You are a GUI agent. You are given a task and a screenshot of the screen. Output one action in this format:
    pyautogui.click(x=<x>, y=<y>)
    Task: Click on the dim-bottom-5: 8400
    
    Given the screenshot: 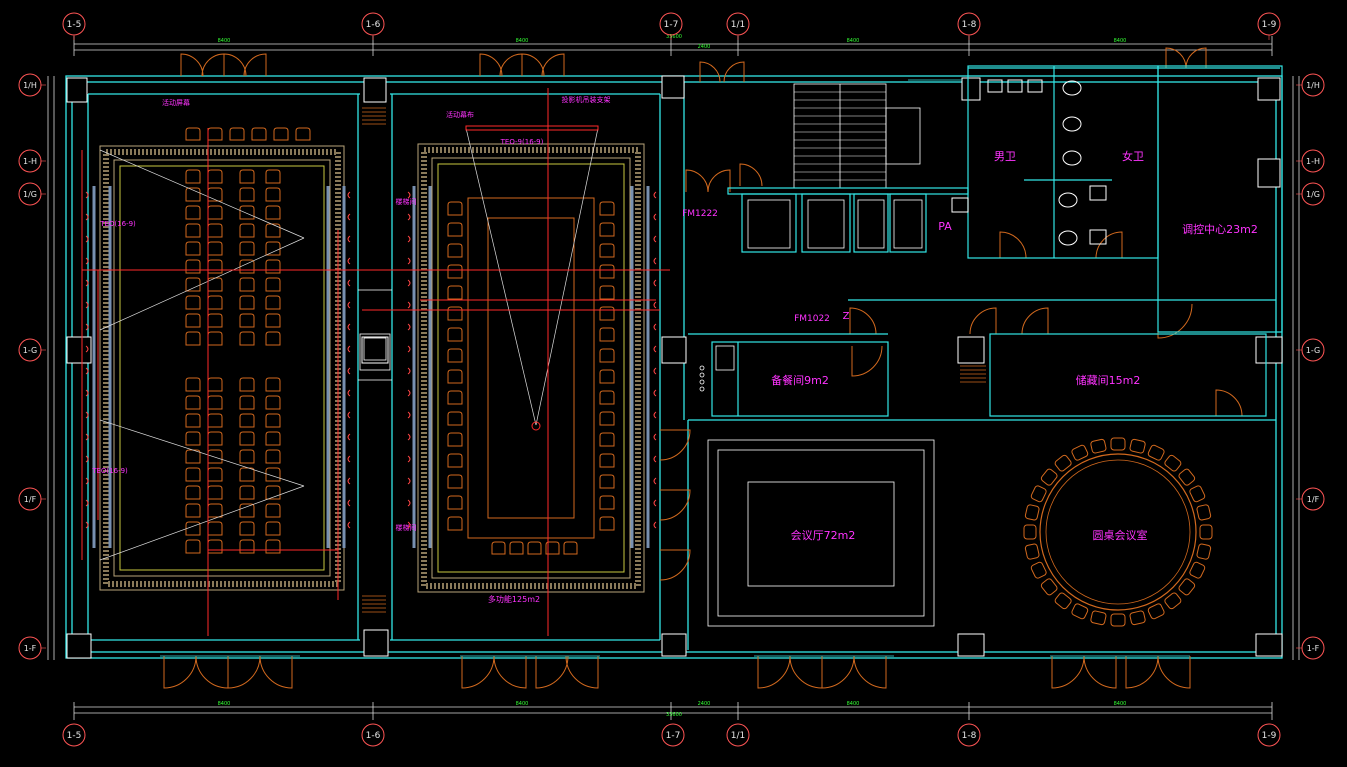 What is the action you would take?
    pyautogui.click(x=1120, y=704)
    